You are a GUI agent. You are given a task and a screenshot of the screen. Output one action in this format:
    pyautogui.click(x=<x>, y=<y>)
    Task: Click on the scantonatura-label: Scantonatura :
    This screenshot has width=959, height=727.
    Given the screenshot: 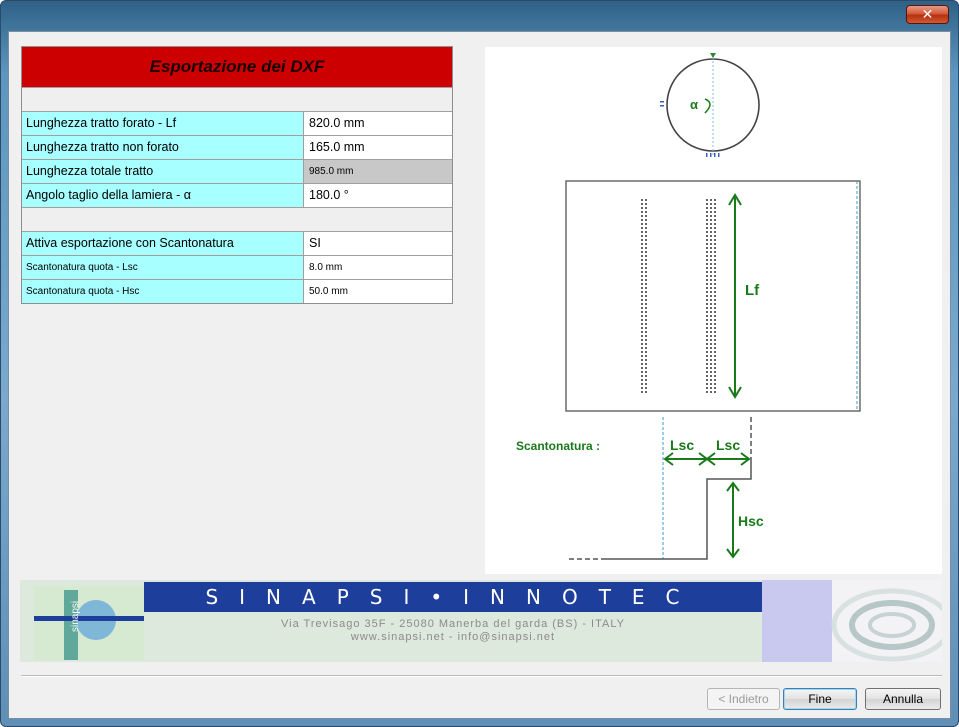 What is the action you would take?
    pyautogui.click(x=558, y=446)
    